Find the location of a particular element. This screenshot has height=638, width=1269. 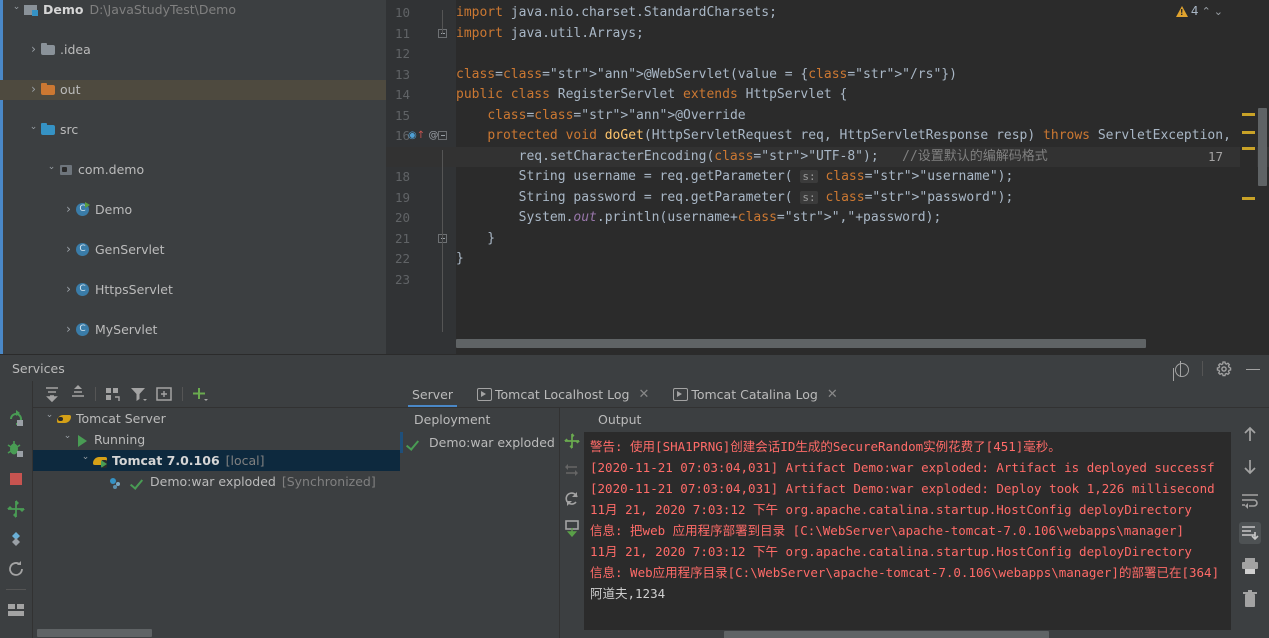

code-line: class=class="str">"ann">@Override is located at coordinates (600, 116).